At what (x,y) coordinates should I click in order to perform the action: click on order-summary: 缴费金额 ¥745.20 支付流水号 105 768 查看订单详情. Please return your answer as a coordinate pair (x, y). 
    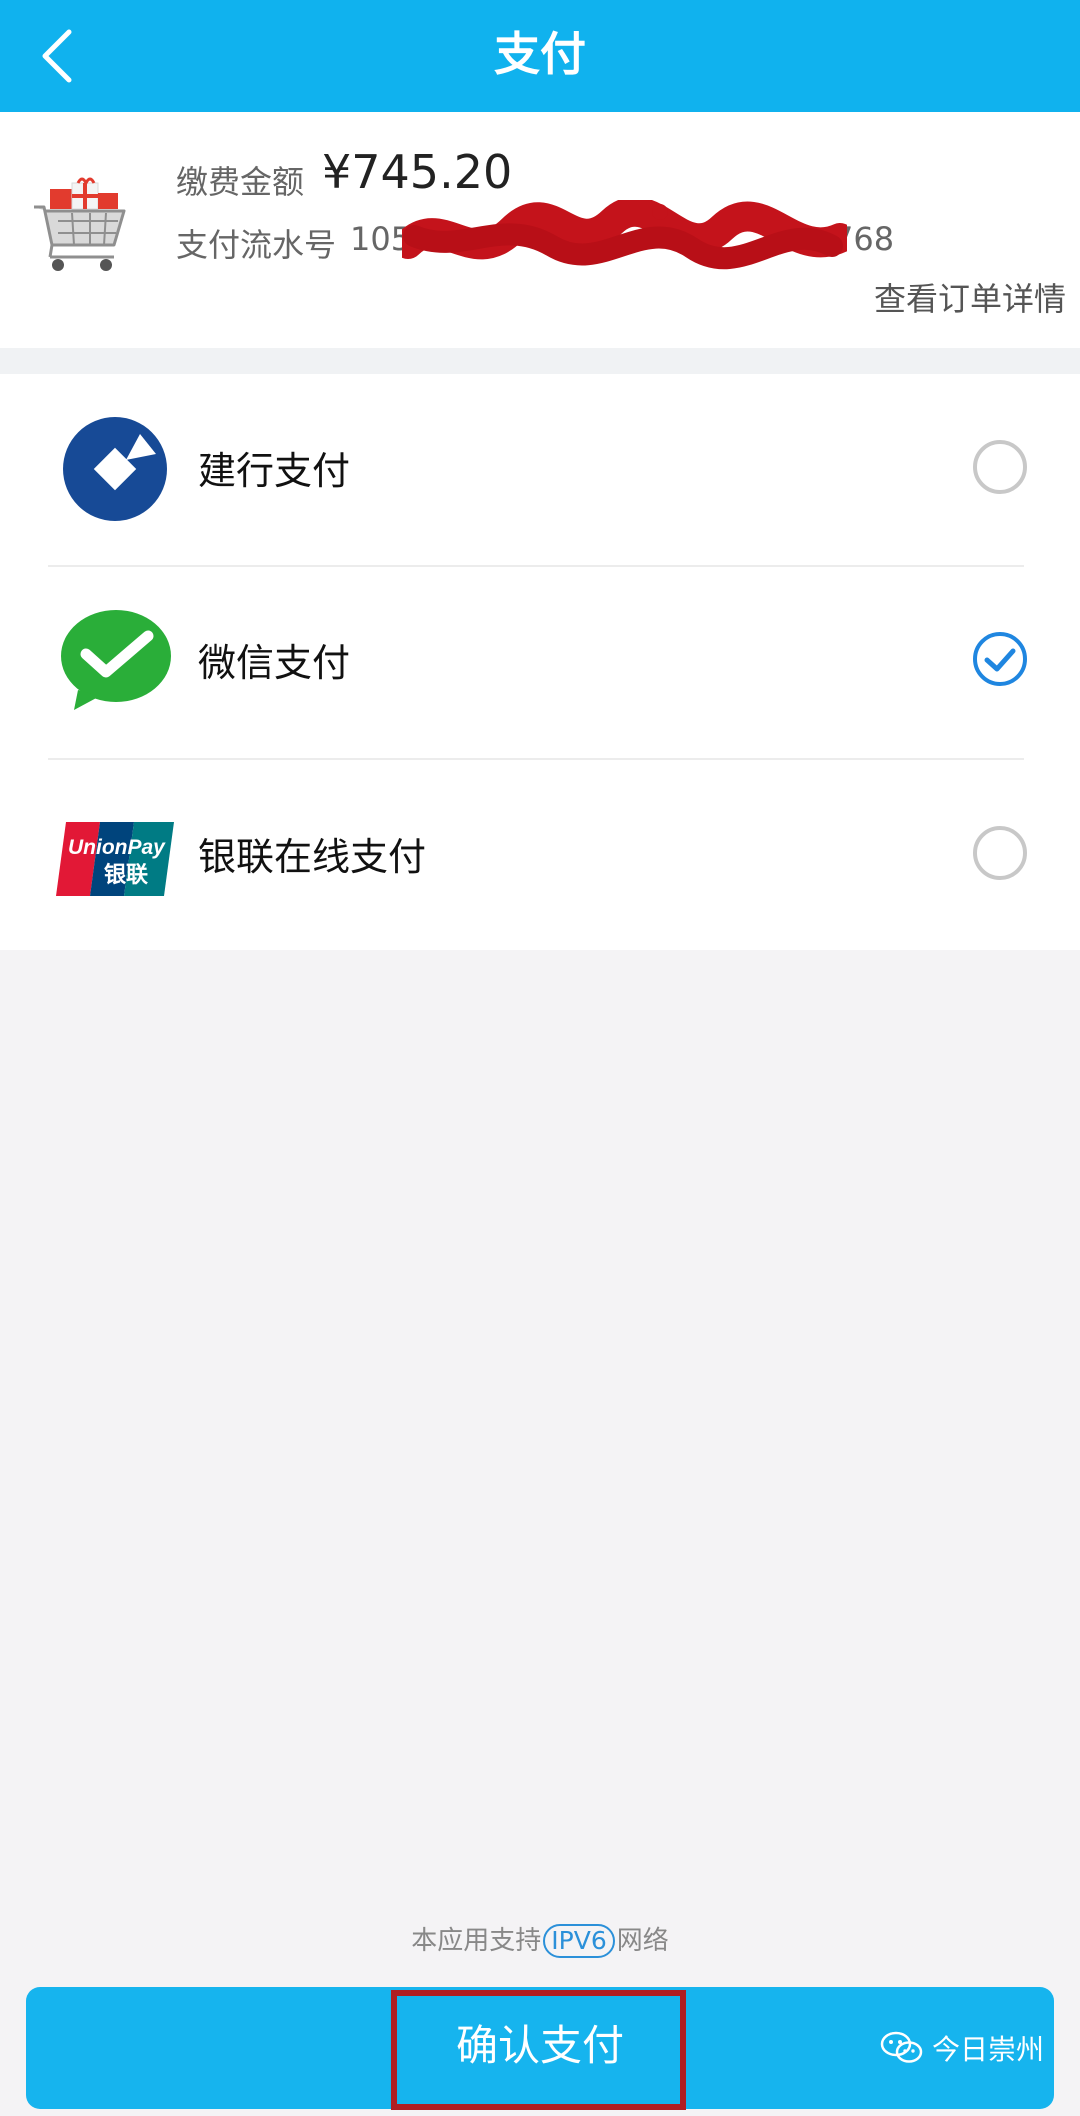
    Looking at the image, I should click on (540, 230).